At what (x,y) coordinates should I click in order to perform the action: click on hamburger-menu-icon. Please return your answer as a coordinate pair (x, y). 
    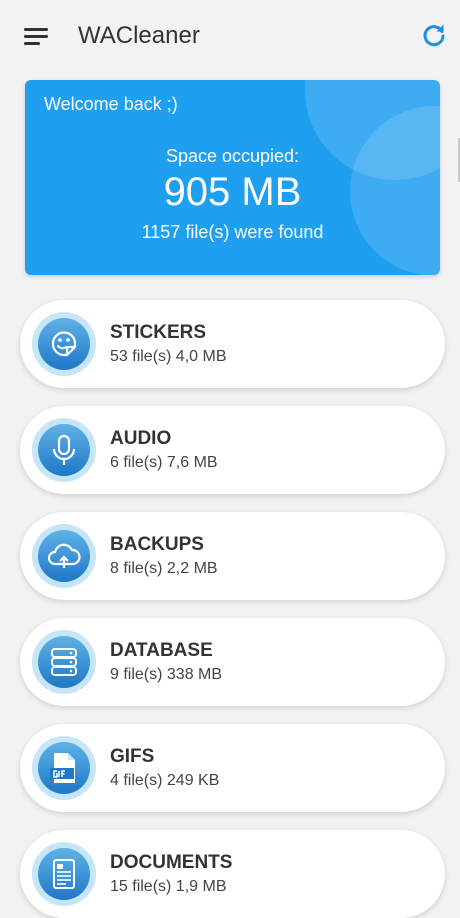
    Looking at the image, I should click on (36, 37).